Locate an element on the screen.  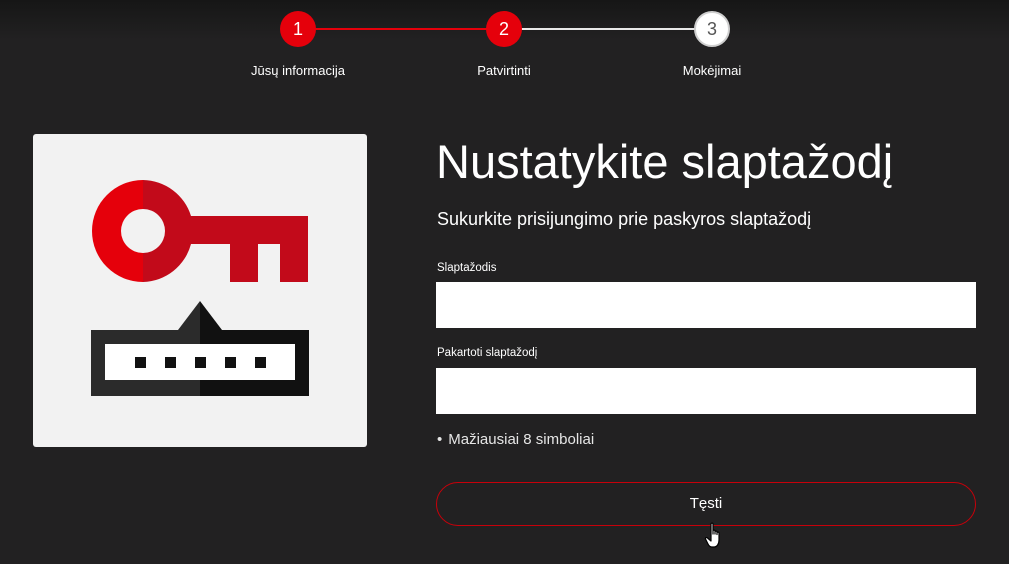
repeat-password-input is located at coordinates (706, 391).